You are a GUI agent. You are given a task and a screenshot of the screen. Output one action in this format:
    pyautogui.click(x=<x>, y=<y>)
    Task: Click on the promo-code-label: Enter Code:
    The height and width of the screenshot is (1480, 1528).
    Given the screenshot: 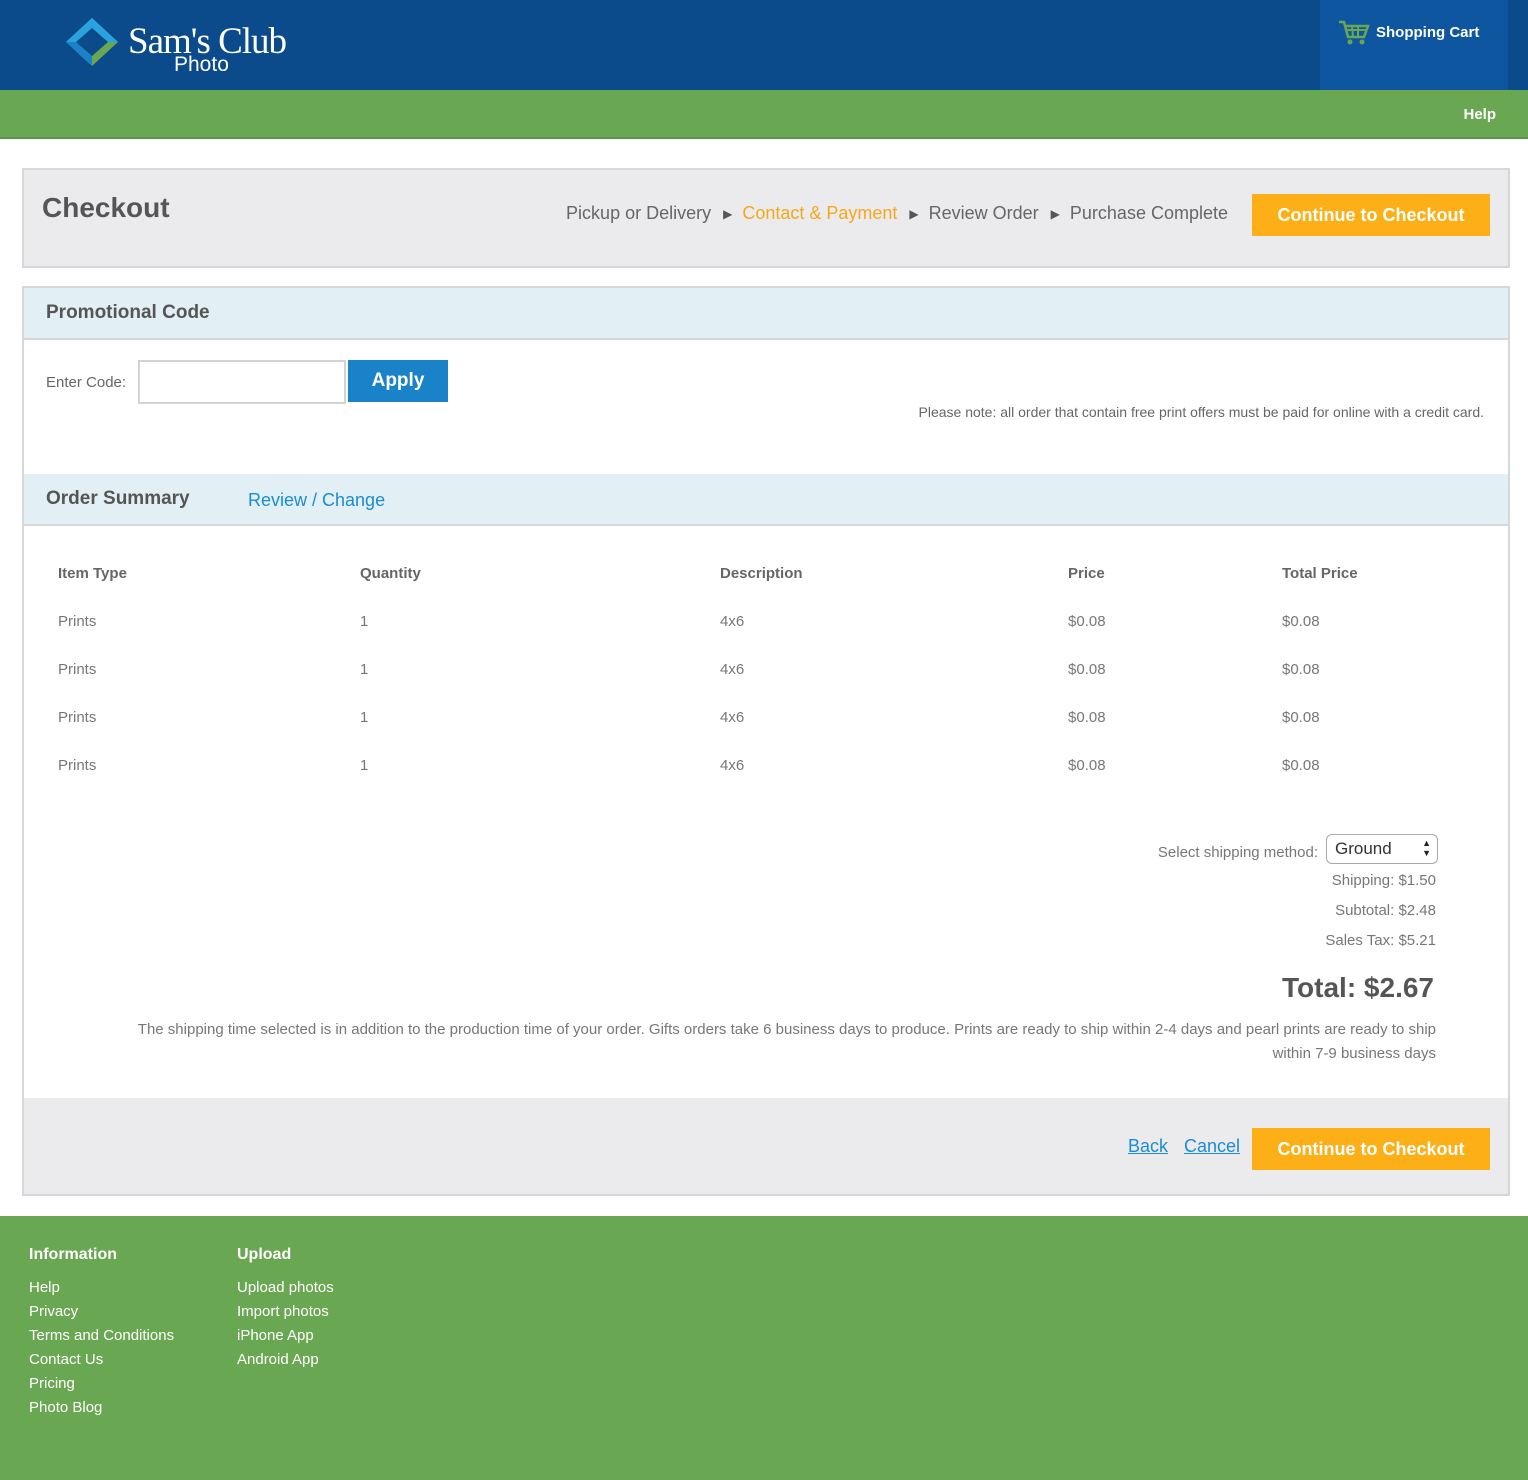 What is the action you would take?
    pyautogui.click(x=86, y=382)
    